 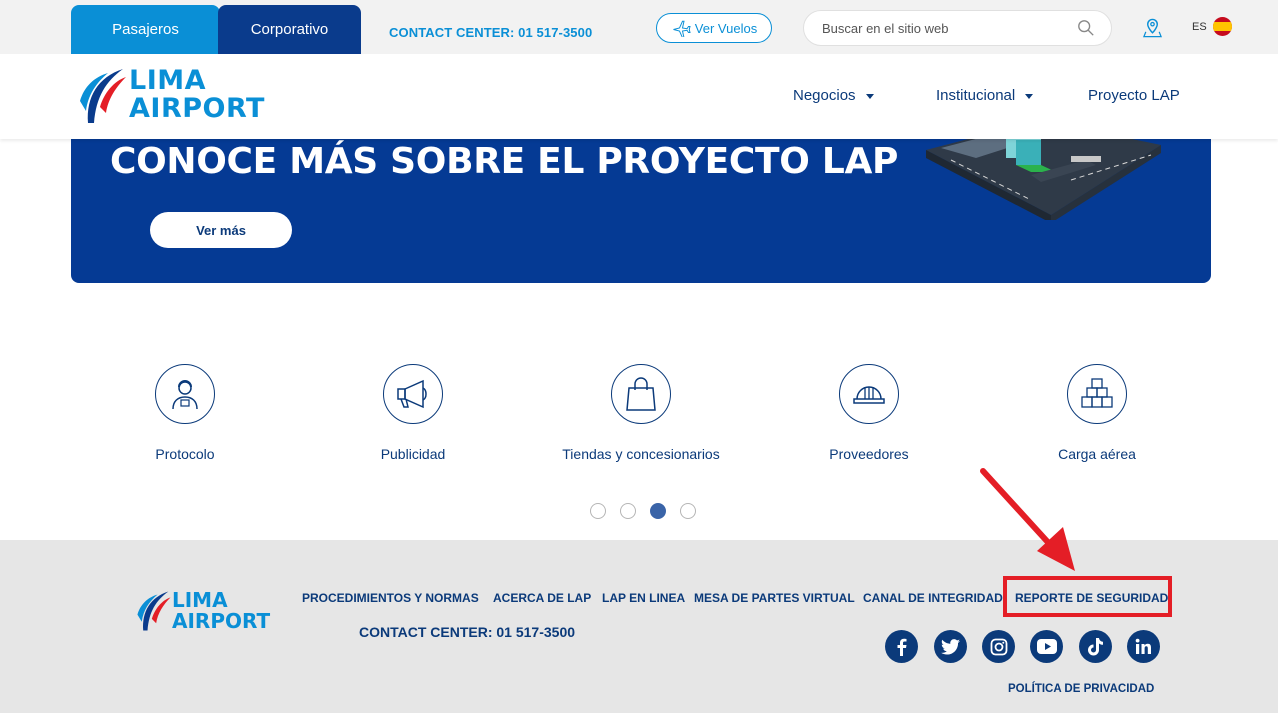 I want to click on tab-pasajeros: Pasajeros, so click(x=145, y=29).